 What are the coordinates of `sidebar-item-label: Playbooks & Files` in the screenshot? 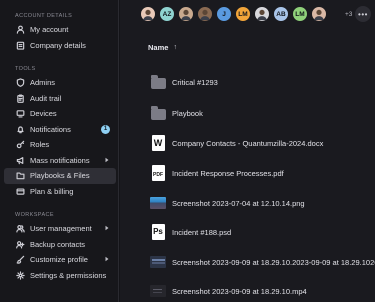 It's located at (60, 176).